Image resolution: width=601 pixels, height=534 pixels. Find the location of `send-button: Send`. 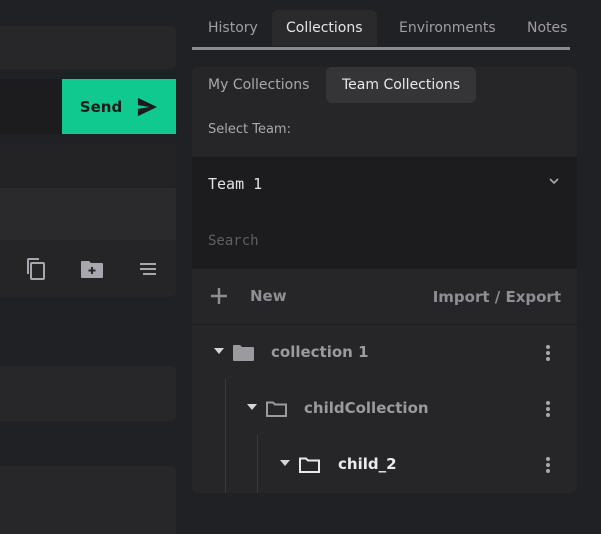

send-button: Send is located at coordinates (119, 106).